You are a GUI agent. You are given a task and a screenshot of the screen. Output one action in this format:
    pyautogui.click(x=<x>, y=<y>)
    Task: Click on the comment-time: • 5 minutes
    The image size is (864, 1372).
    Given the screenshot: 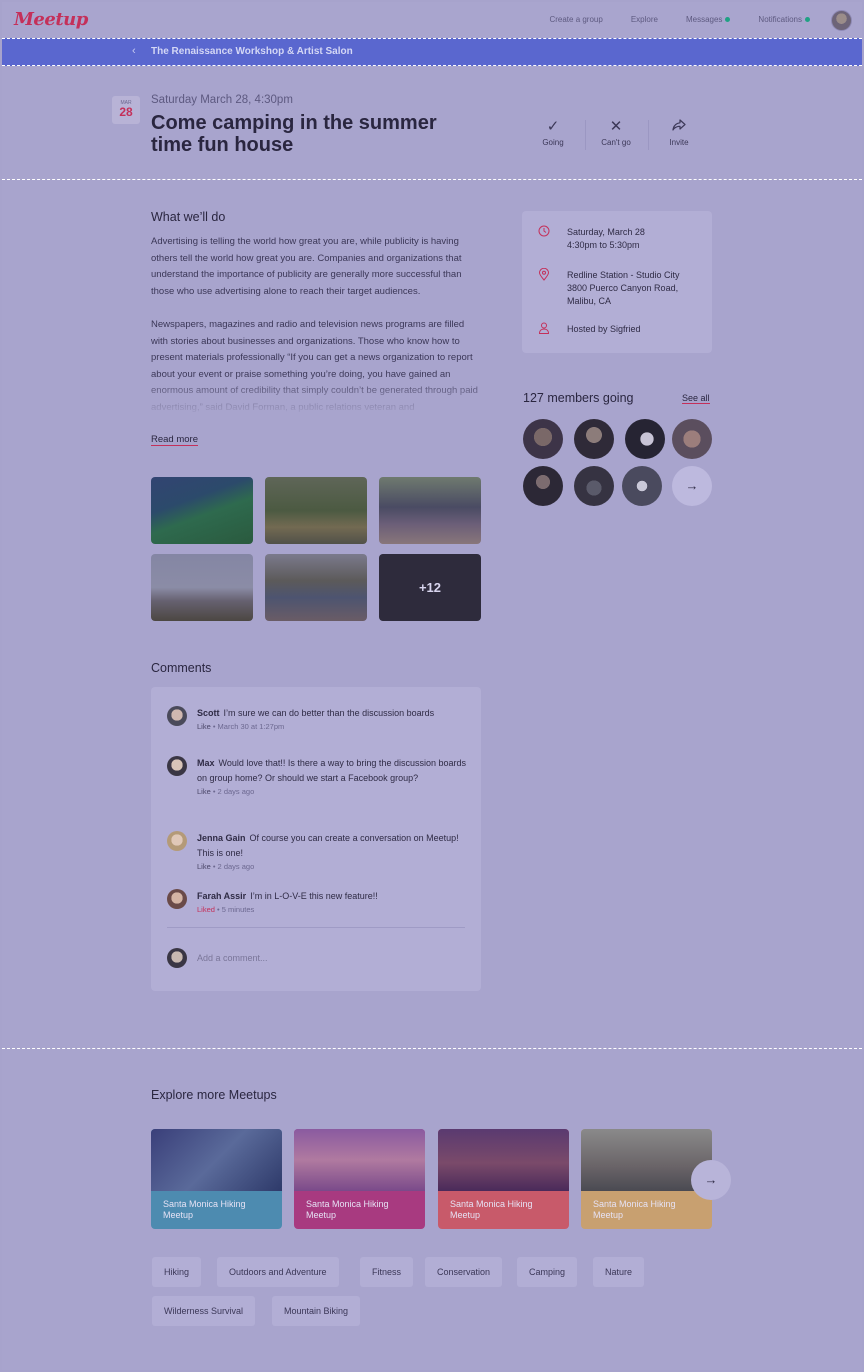 What is the action you would take?
    pyautogui.click(x=234, y=909)
    